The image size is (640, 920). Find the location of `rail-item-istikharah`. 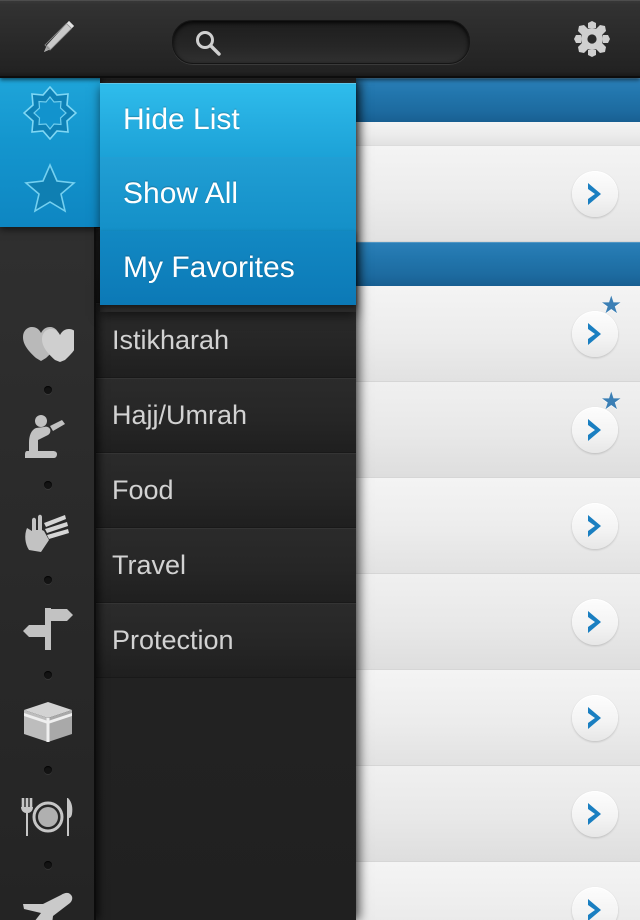

rail-item-istikharah is located at coordinates (48, 627).